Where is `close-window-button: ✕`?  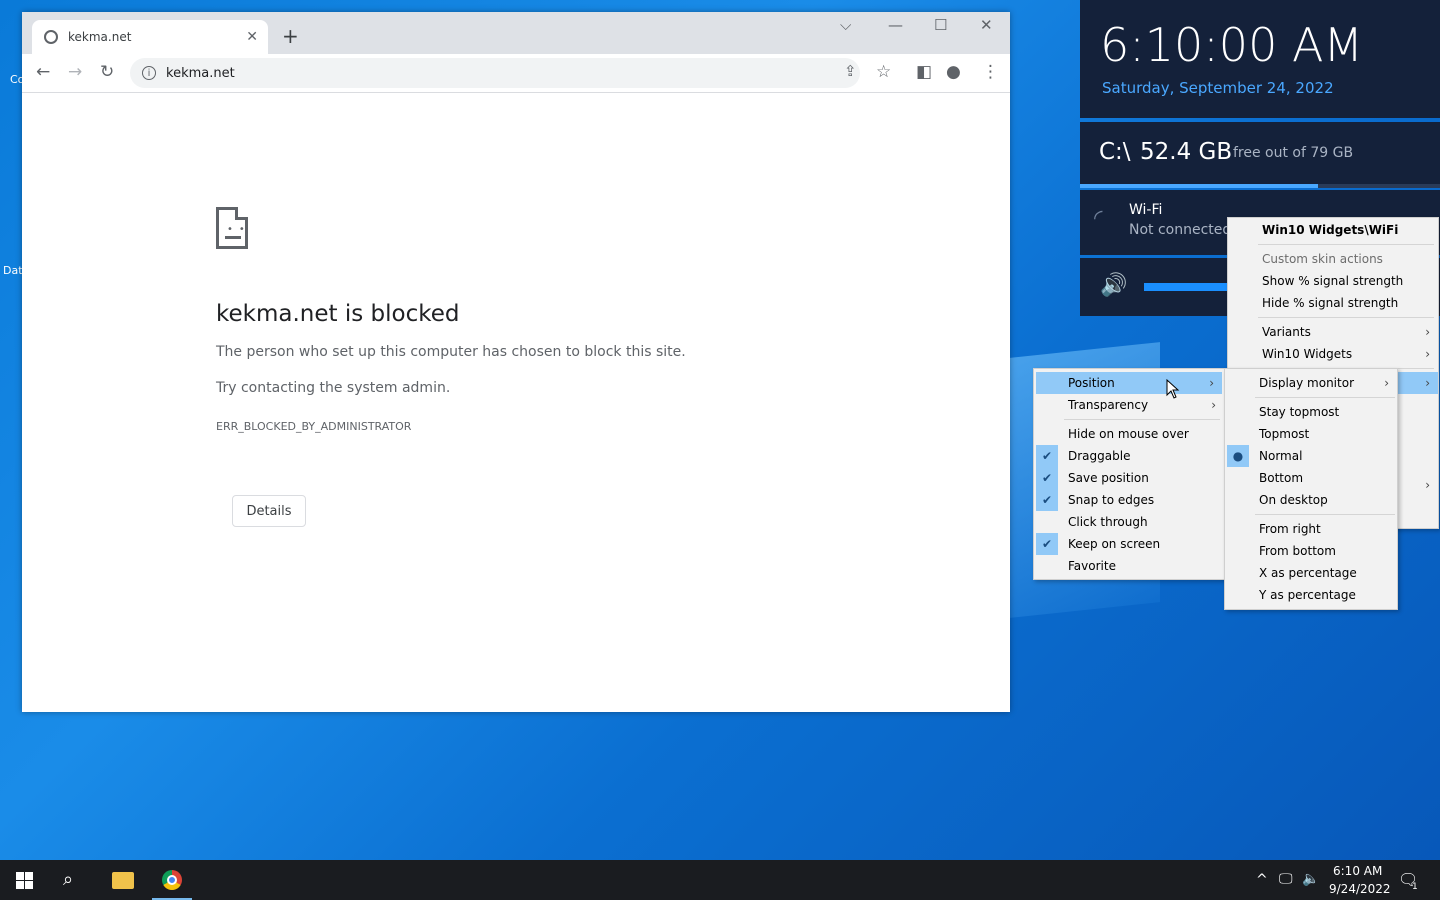
close-window-button: ✕ is located at coordinates (986, 25).